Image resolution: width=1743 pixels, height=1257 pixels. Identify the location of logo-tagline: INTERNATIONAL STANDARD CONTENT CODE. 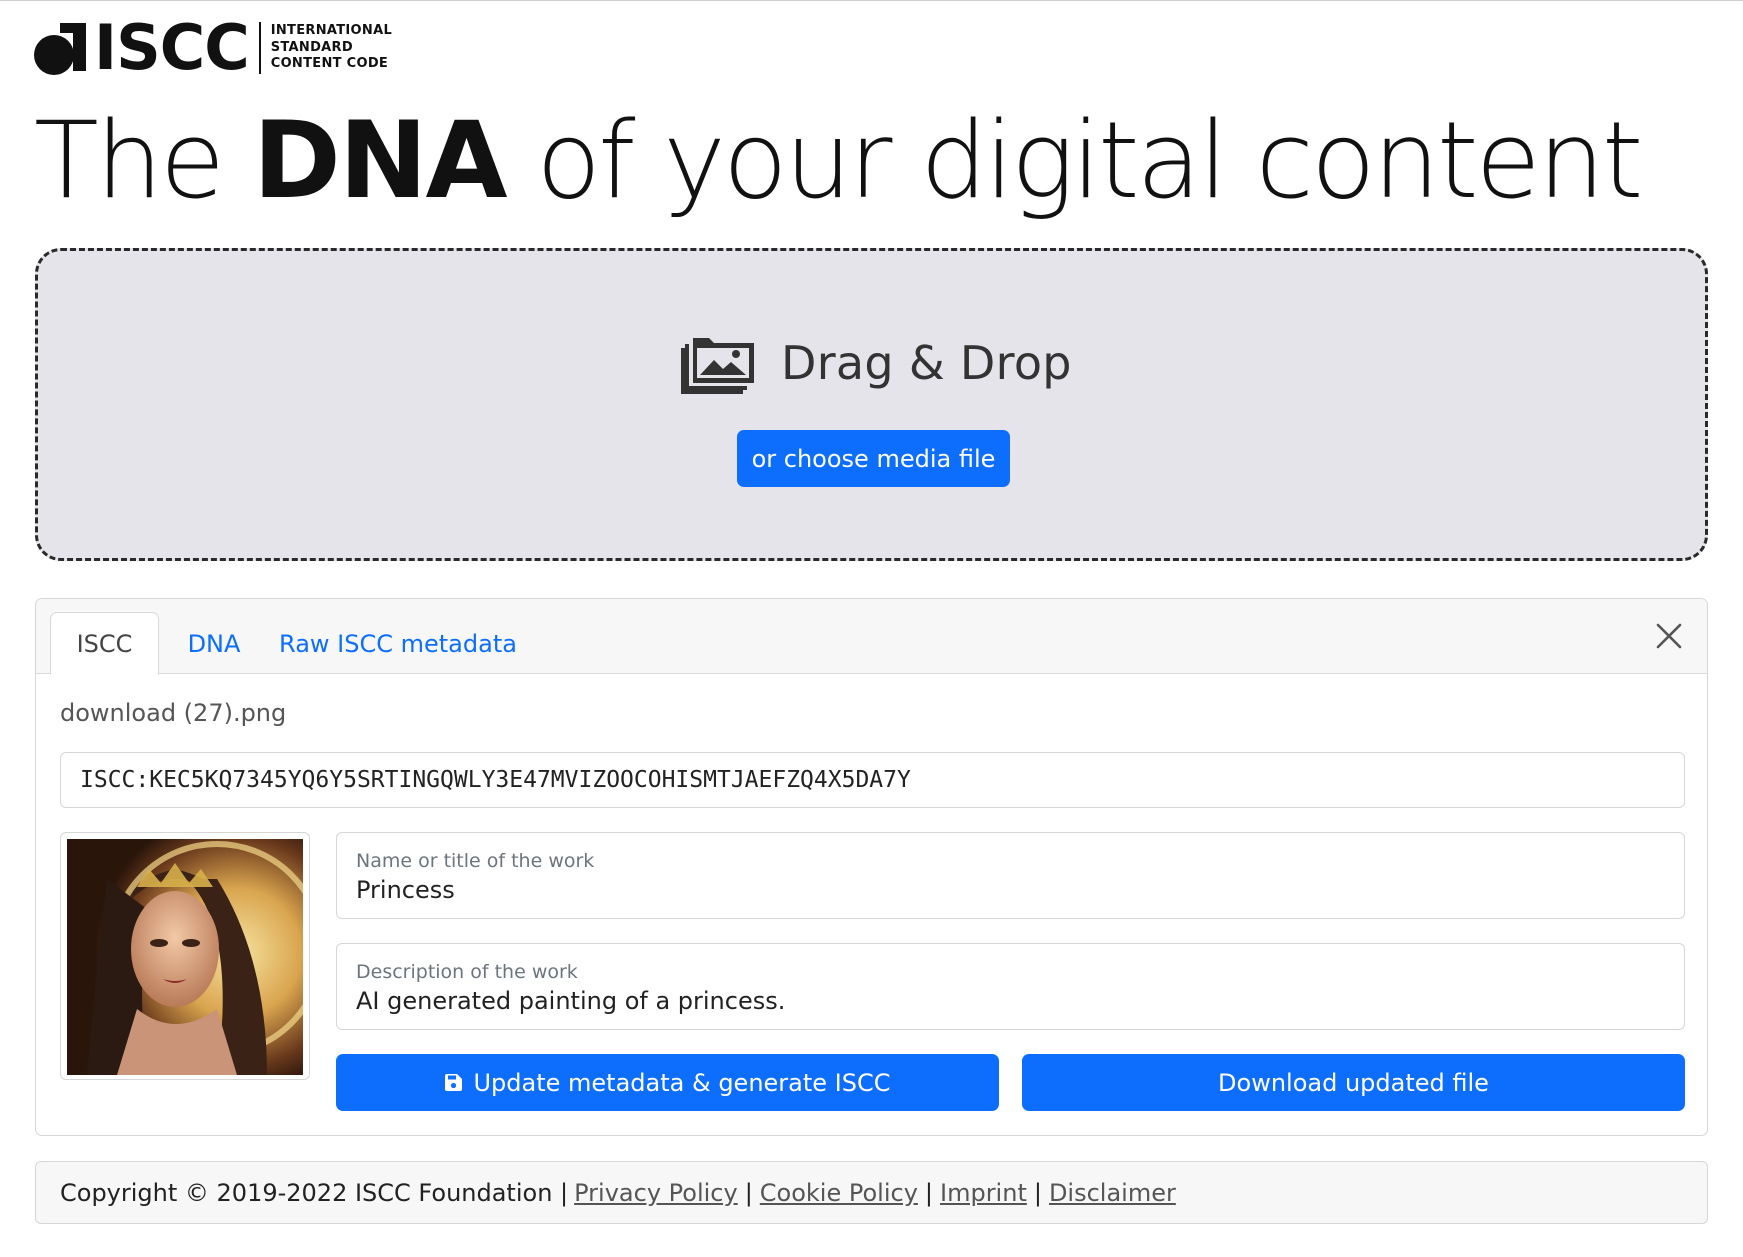
(331, 48).